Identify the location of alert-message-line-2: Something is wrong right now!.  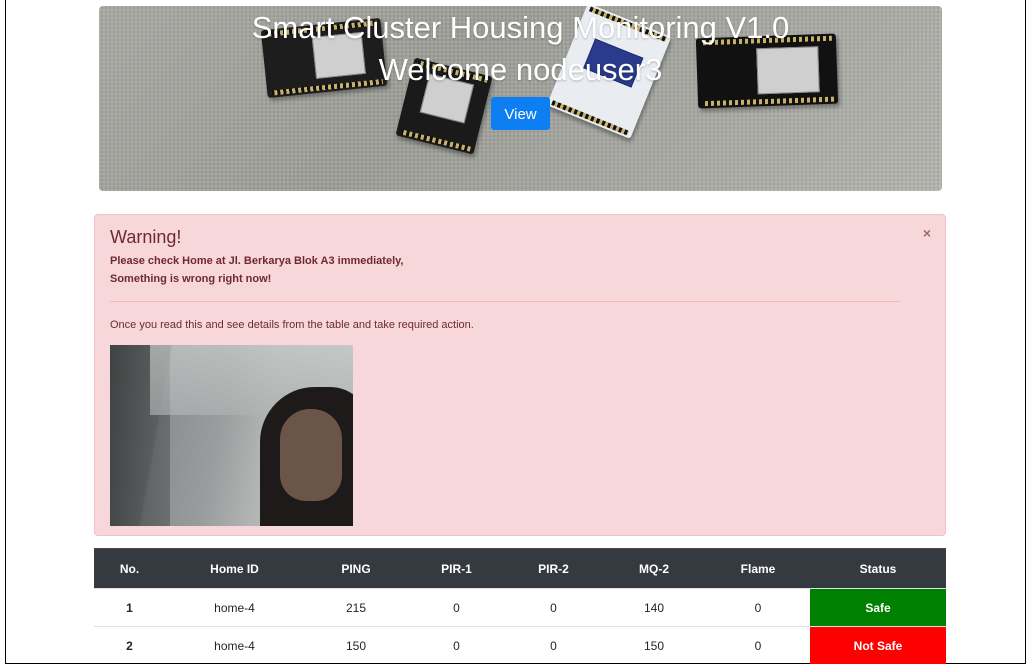
(191, 279).